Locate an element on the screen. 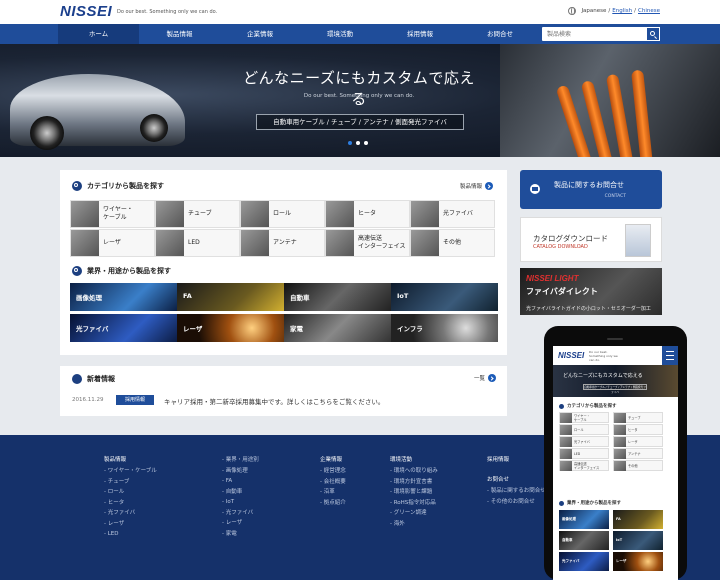 Image resolution: width=720 pixels, height=580 pixels. footer-link: ロール is located at coordinates (130, 492).